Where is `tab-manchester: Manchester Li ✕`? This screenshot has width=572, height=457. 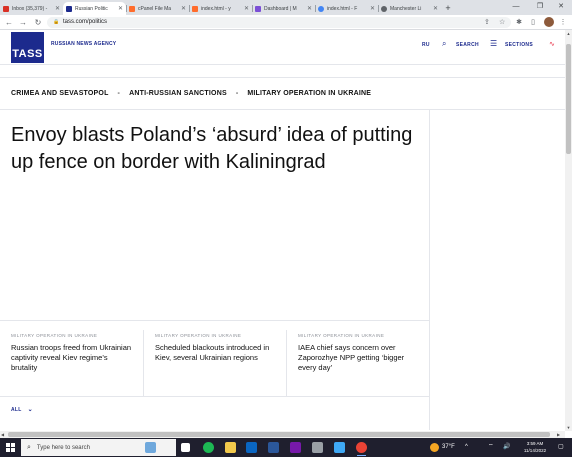 tab-manchester: Manchester Li ✕ is located at coordinates (409, 8).